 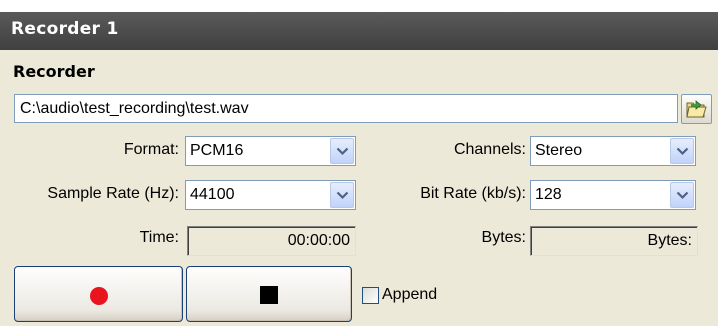 I want to click on record-button, so click(x=98, y=294).